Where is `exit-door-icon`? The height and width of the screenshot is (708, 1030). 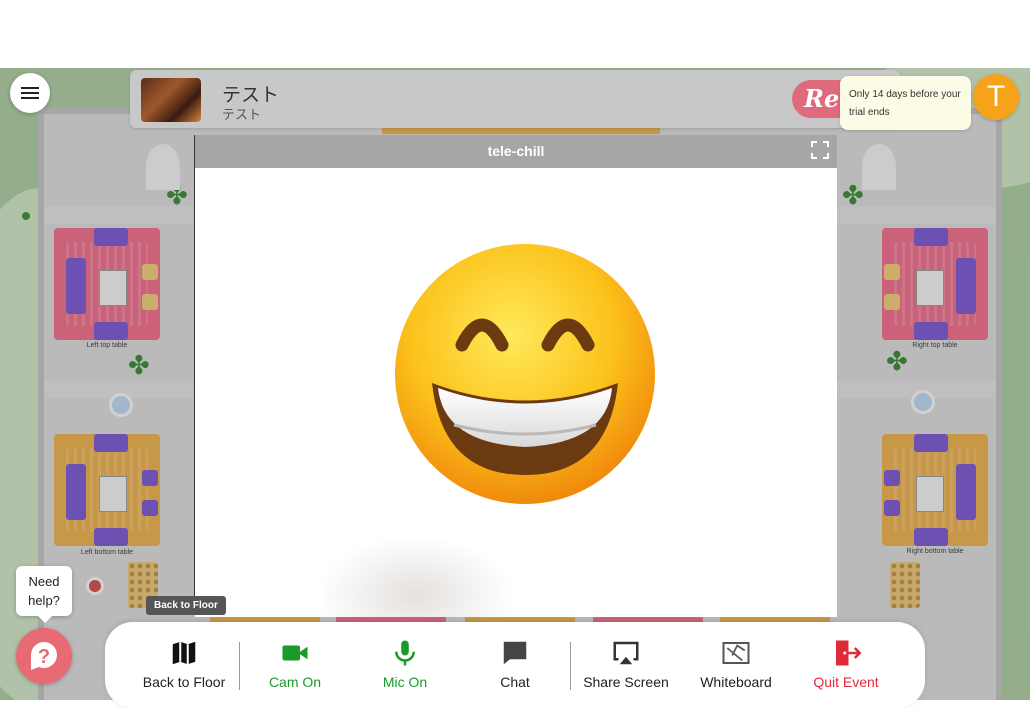 exit-door-icon is located at coordinates (848, 653).